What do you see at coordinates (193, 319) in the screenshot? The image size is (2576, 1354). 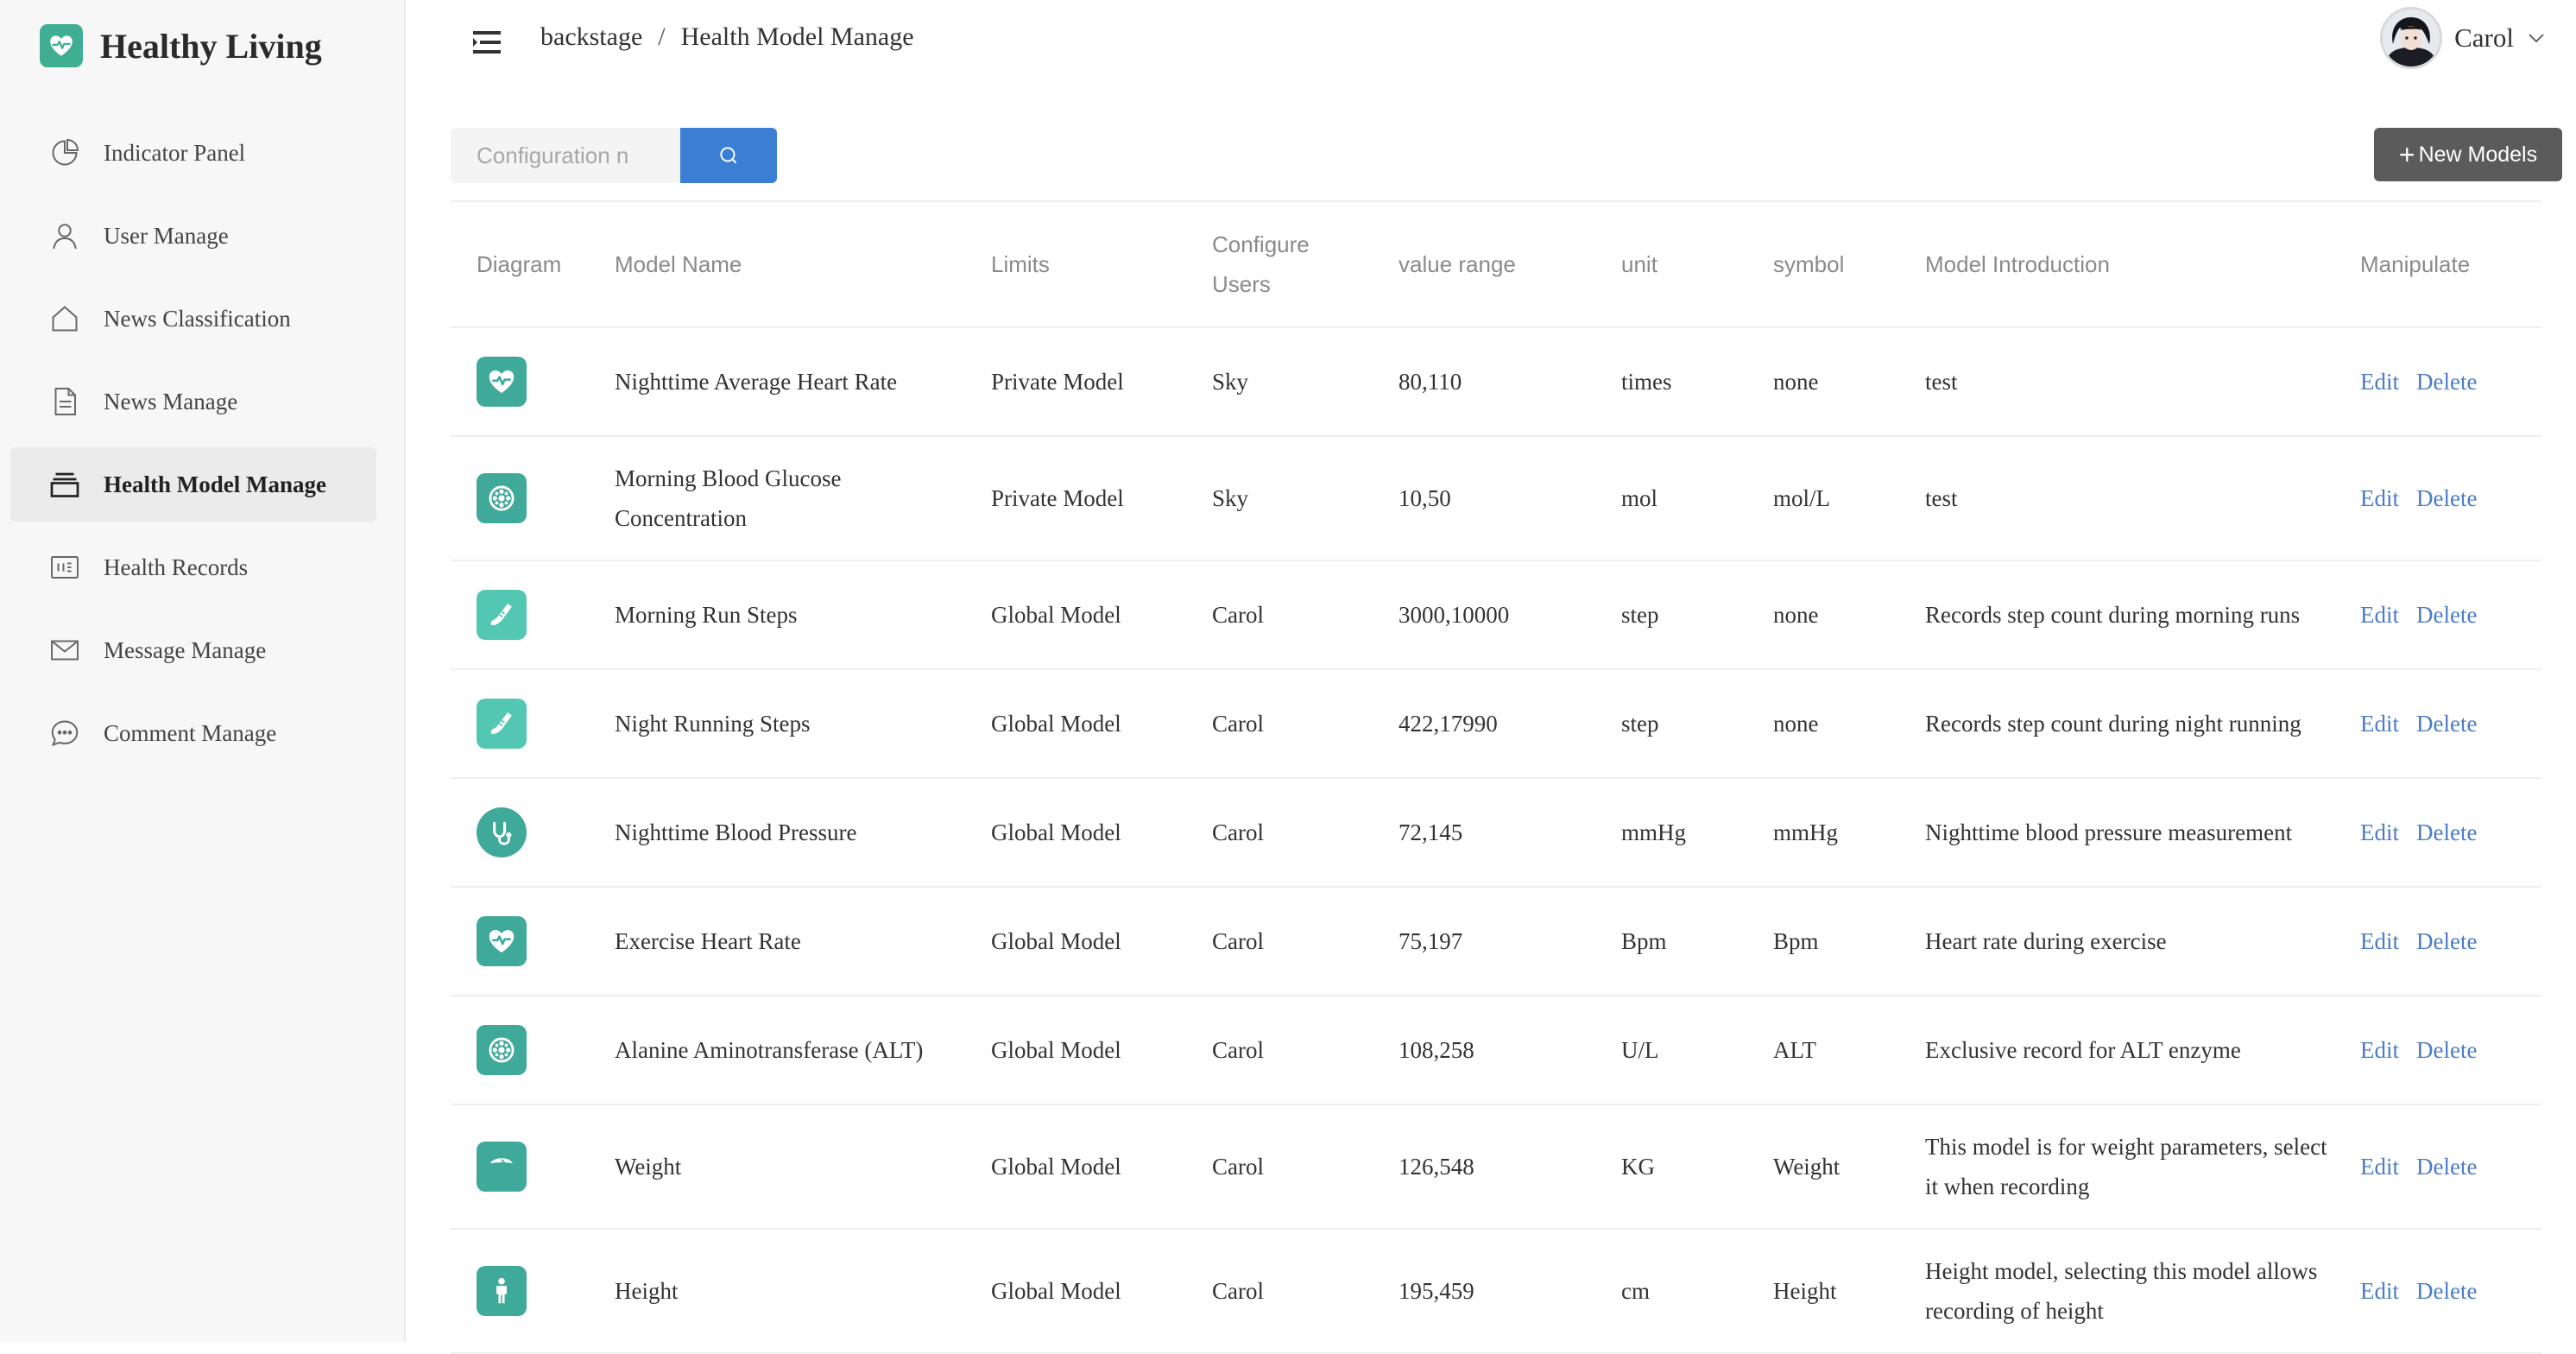 I see `sidebar-item-news-classification: News Classification` at bounding box center [193, 319].